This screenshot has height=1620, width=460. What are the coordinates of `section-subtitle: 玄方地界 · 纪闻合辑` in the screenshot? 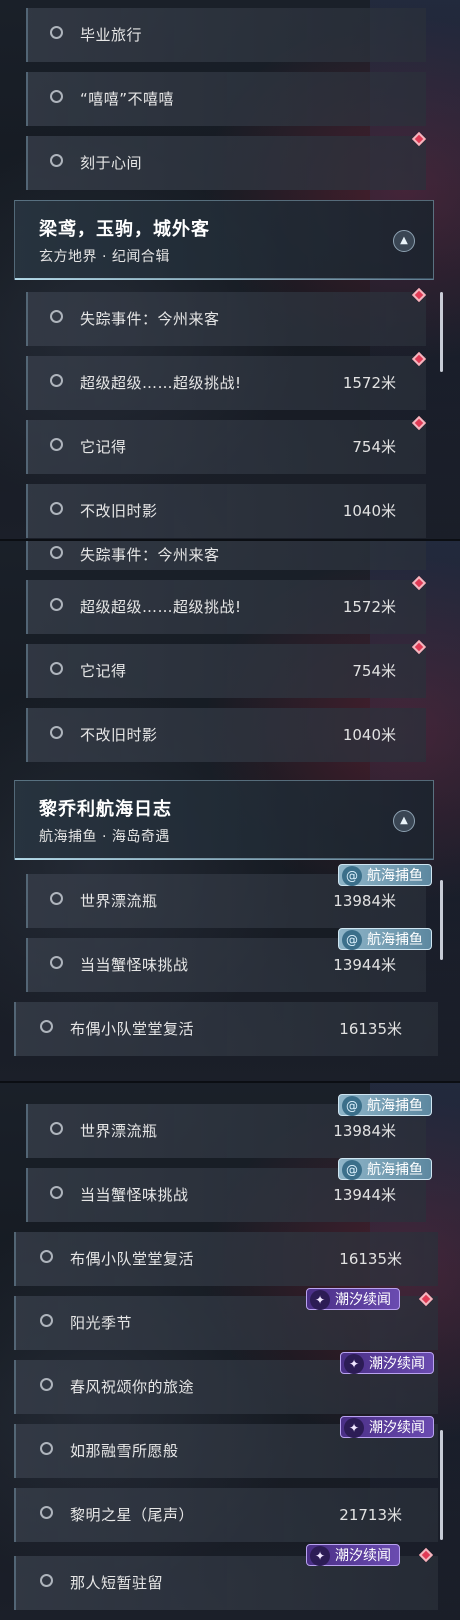 It's located at (104, 257).